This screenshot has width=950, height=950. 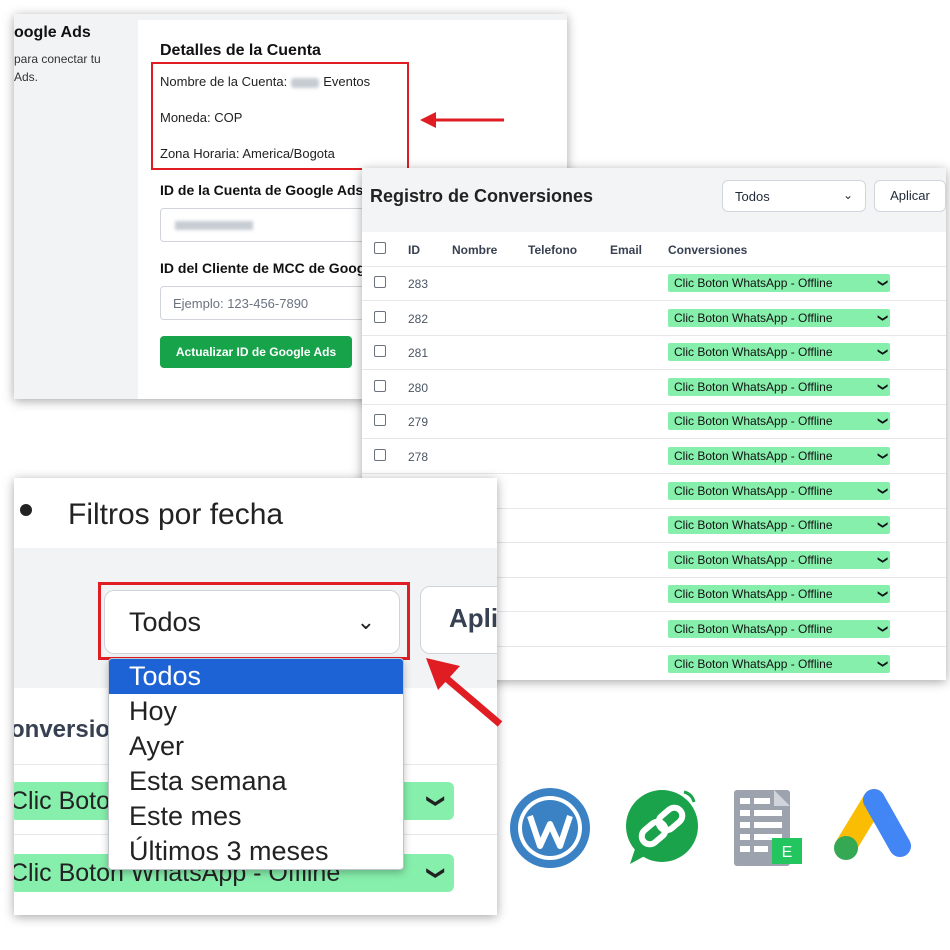 What do you see at coordinates (475, 250) in the screenshot?
I see `column-nombre: Nombre` at bounding box center [475, 250].